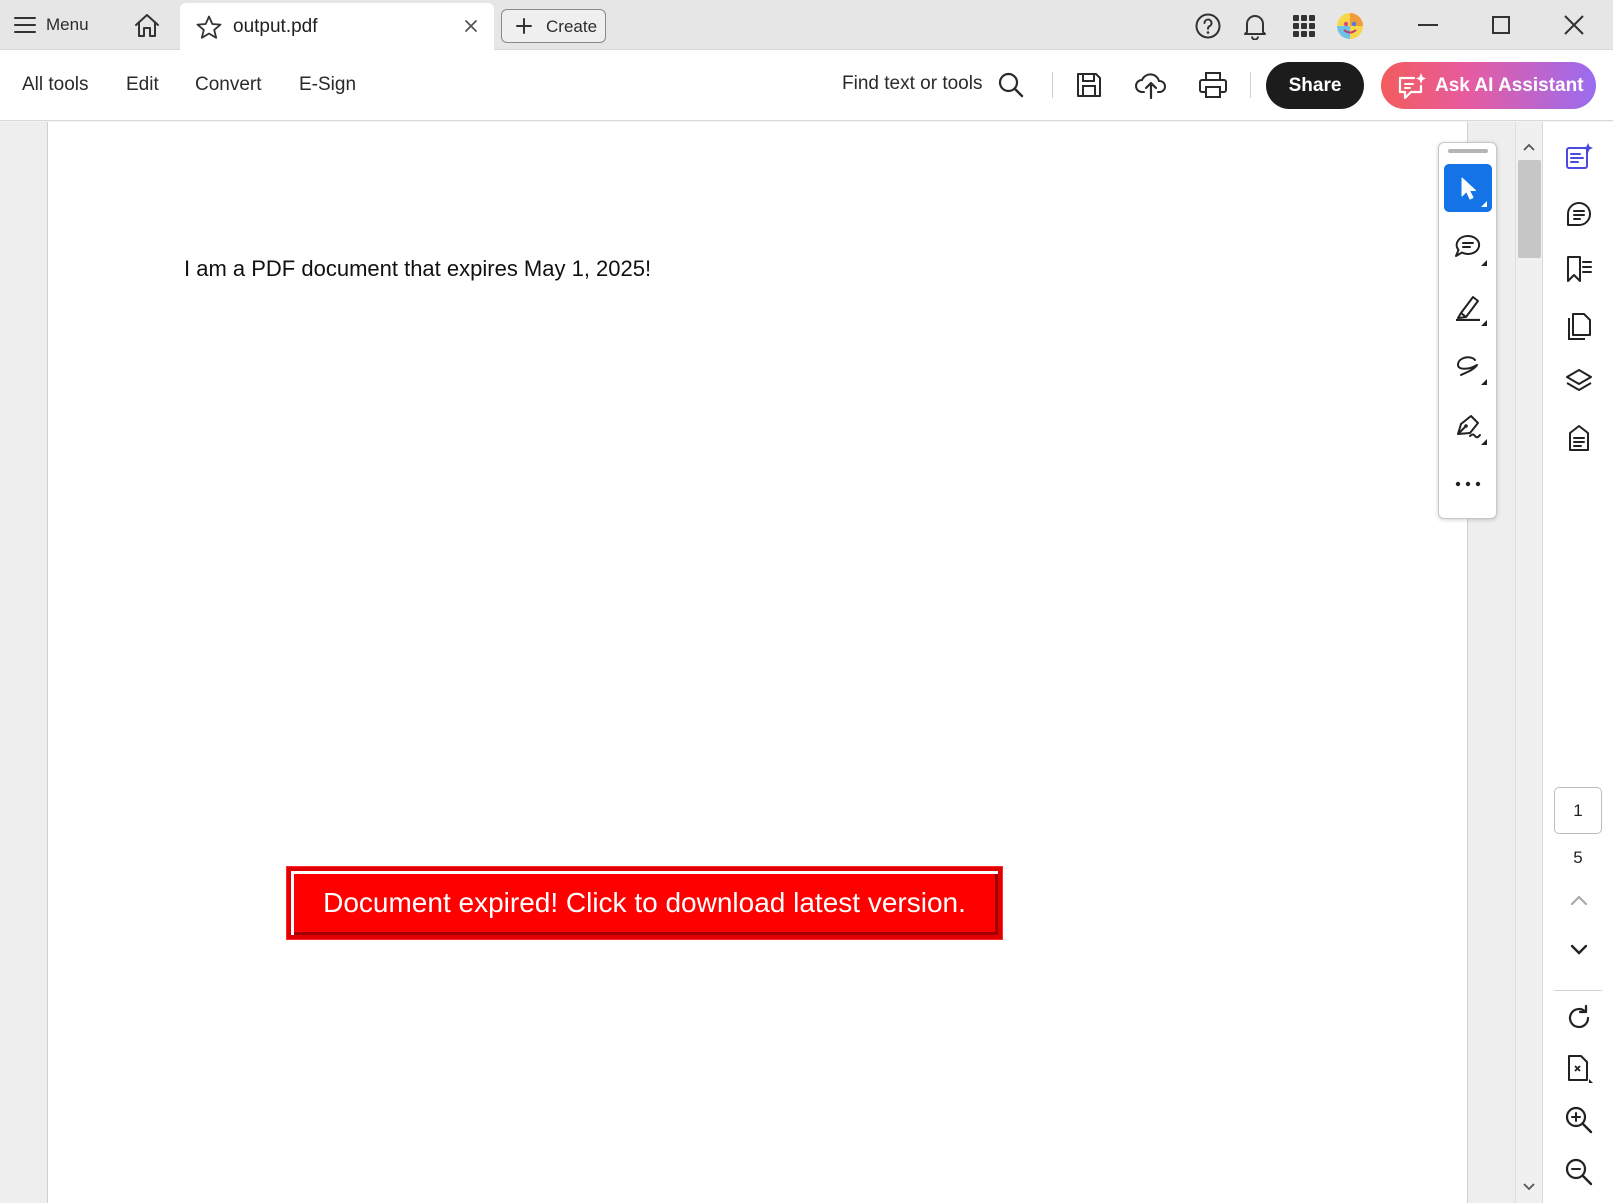  I want to click on chevron-down-icon, so click(1579, 950).